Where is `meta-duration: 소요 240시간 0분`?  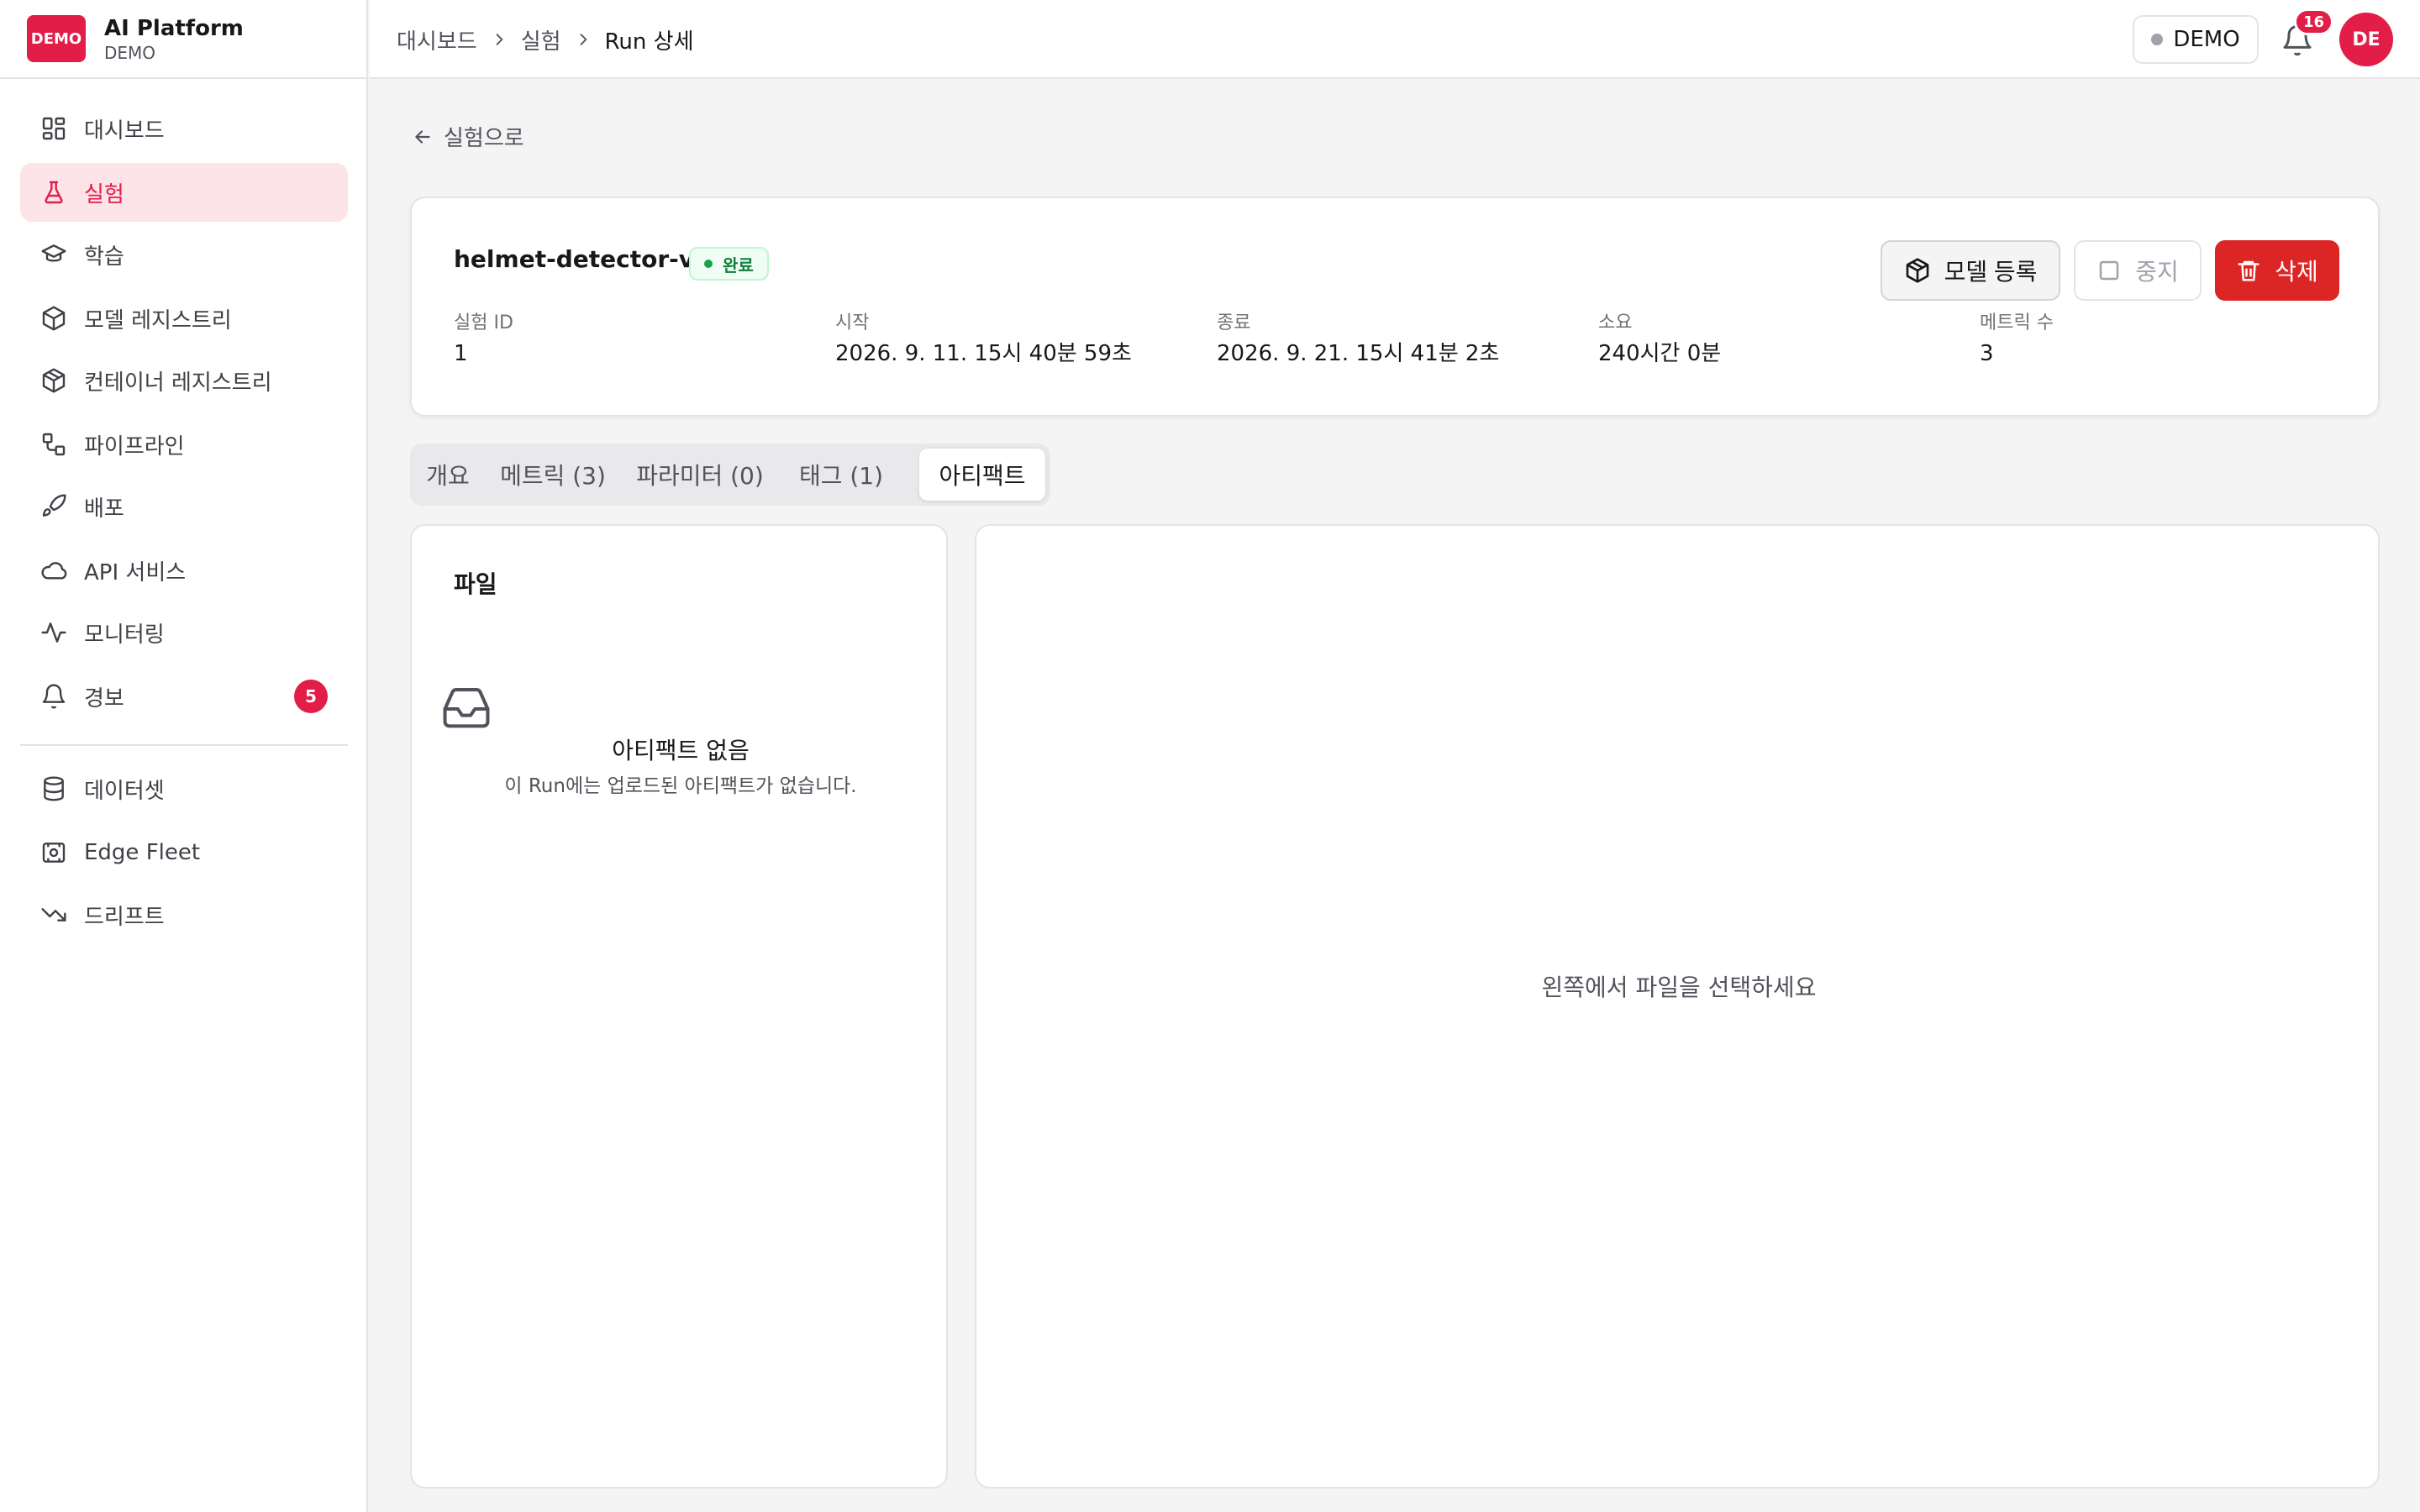
meta-duration: 소요 240시간 0분 is located at coordinates (1659, 341).